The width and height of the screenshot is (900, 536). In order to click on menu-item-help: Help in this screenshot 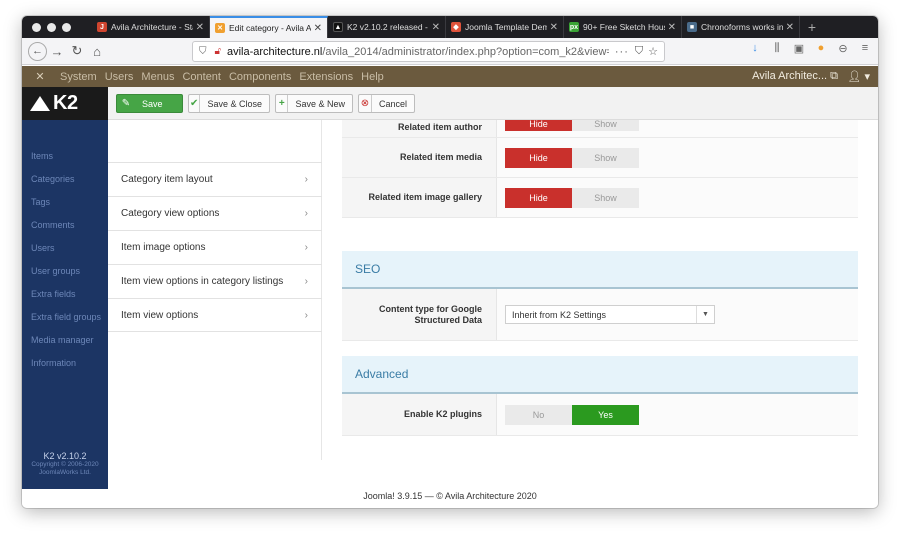, I will do `click(372, 77)`.